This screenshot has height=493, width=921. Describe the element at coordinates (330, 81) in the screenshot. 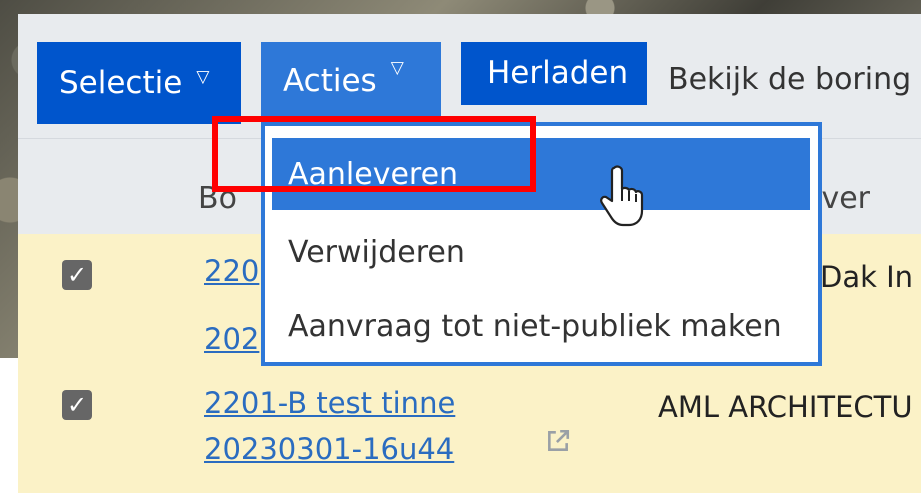

I see `acties-label: Acties` at that location.